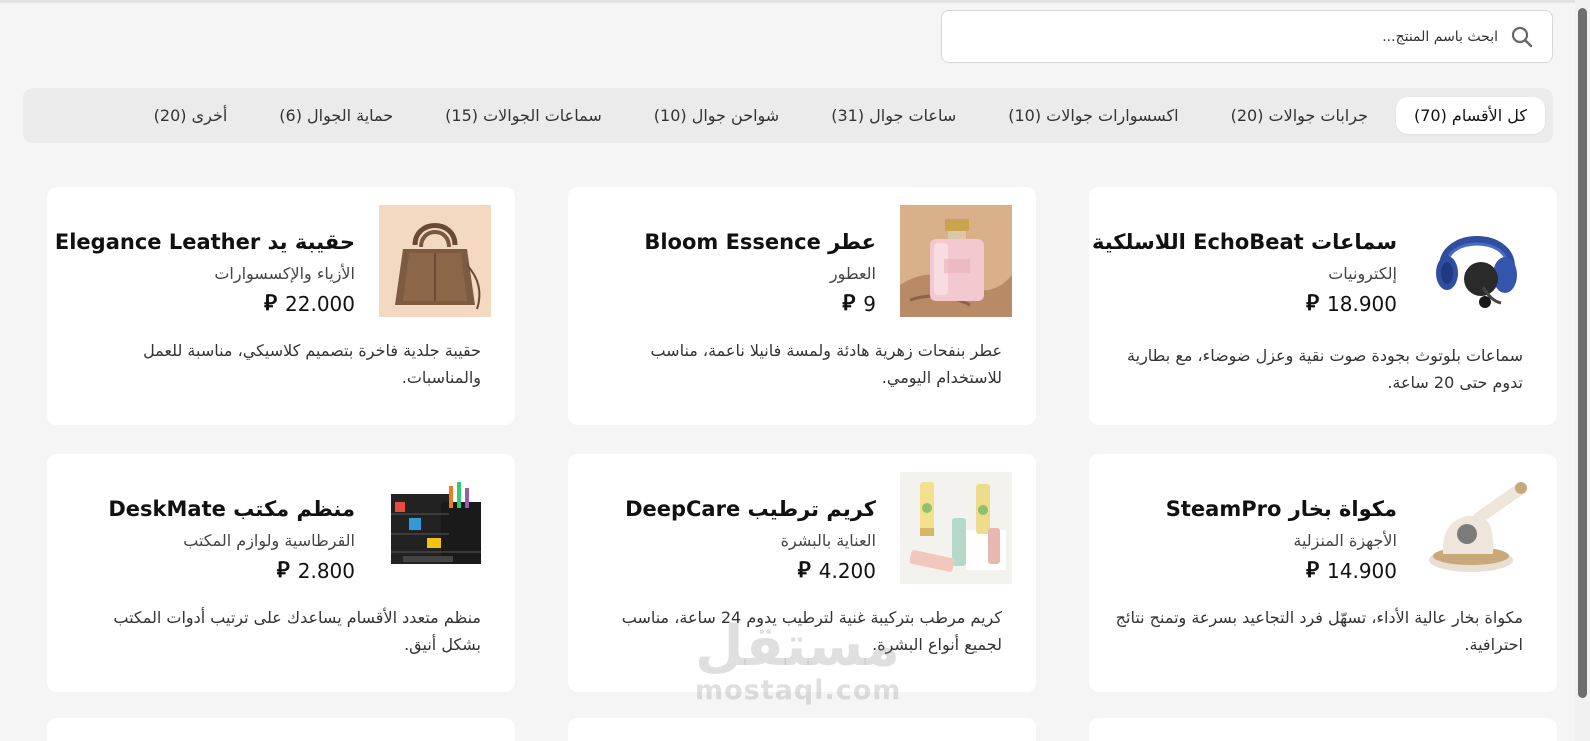  Describe the element at coordinates (523, 115) in the screenshot. I see `tab-headphones: سماعات الجوالات (15)` at that location.